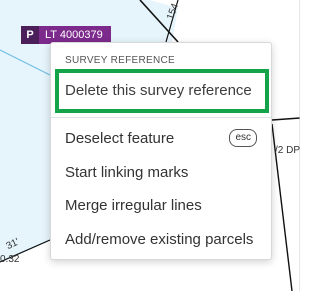 This screenshot has width=320, height=291. I want to click on add-remove-parcels-item: Add/remove existing parcels, so click(159, 239).